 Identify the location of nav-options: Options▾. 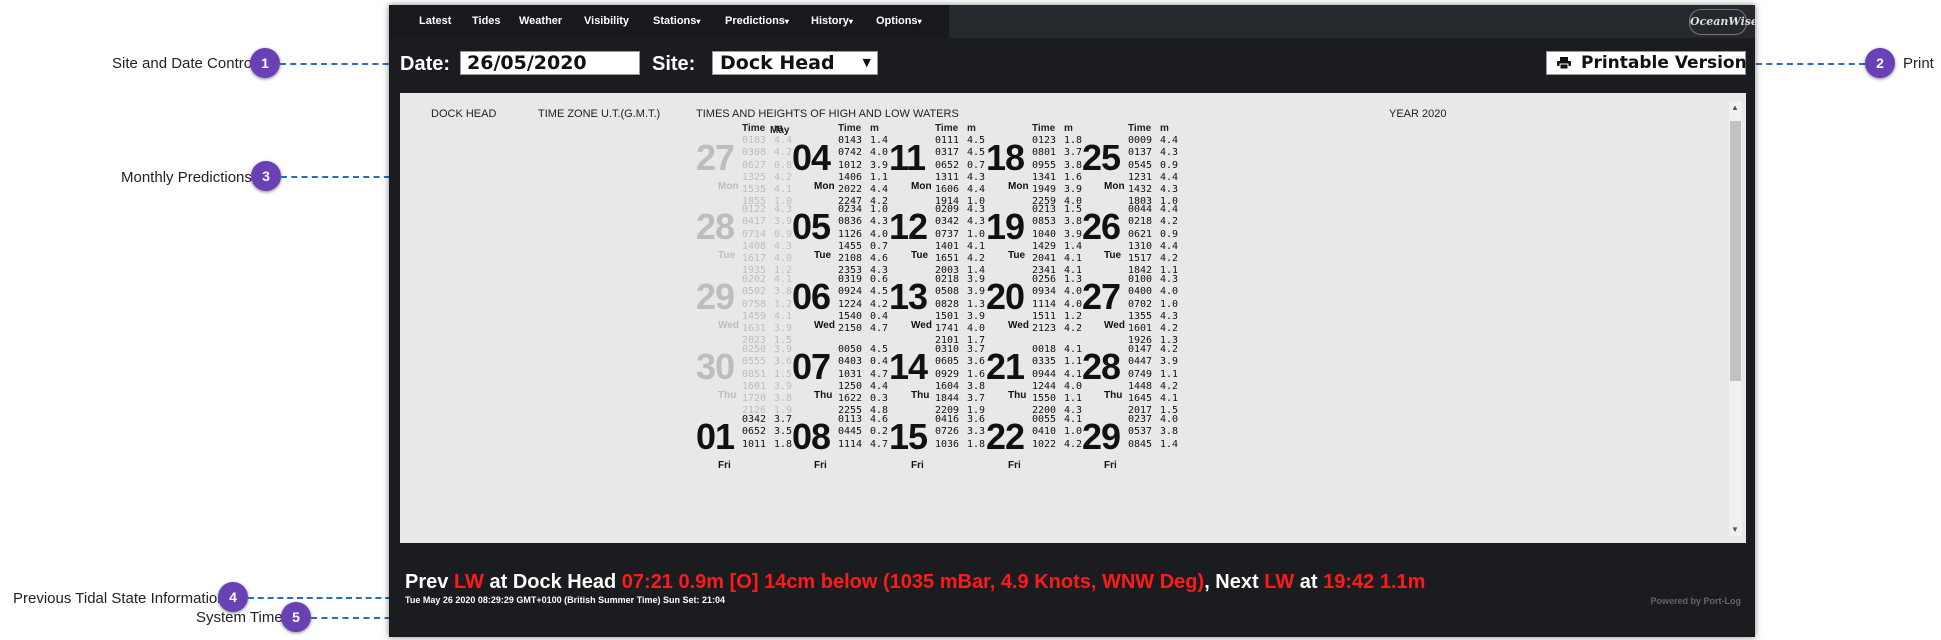
(899, 21).